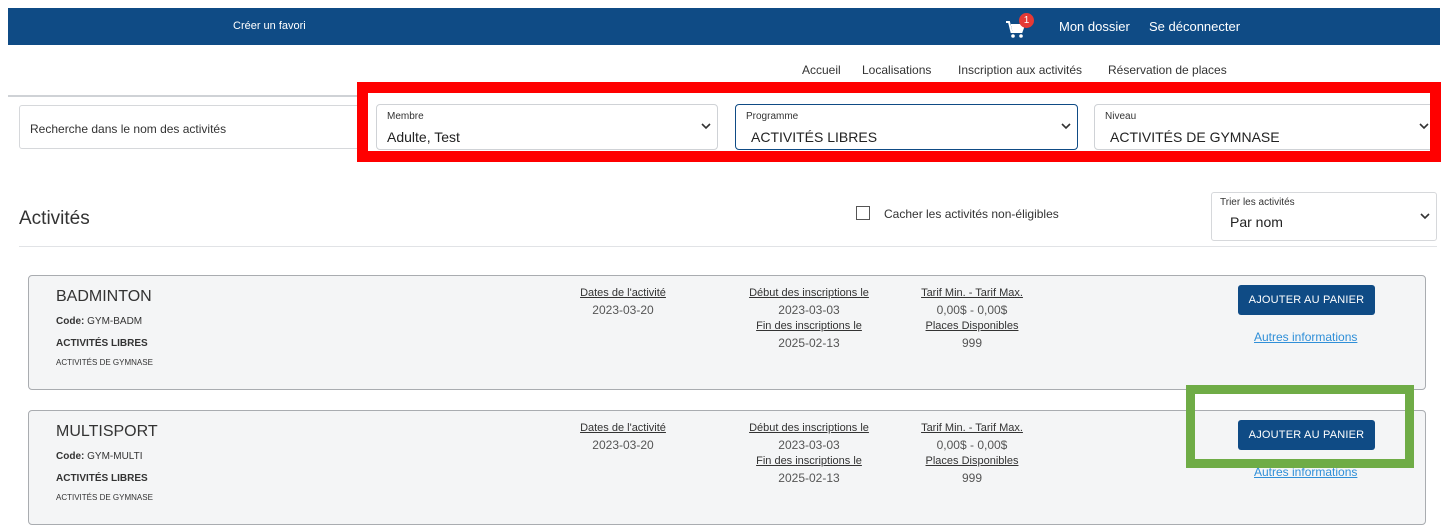 The width and height of the screenshot is (1448, 525). What do you see at coordinates (99, 321) in the screenshot?
I see `activity-code: Code: GYM-BADM` at bounding box center [99, 321].